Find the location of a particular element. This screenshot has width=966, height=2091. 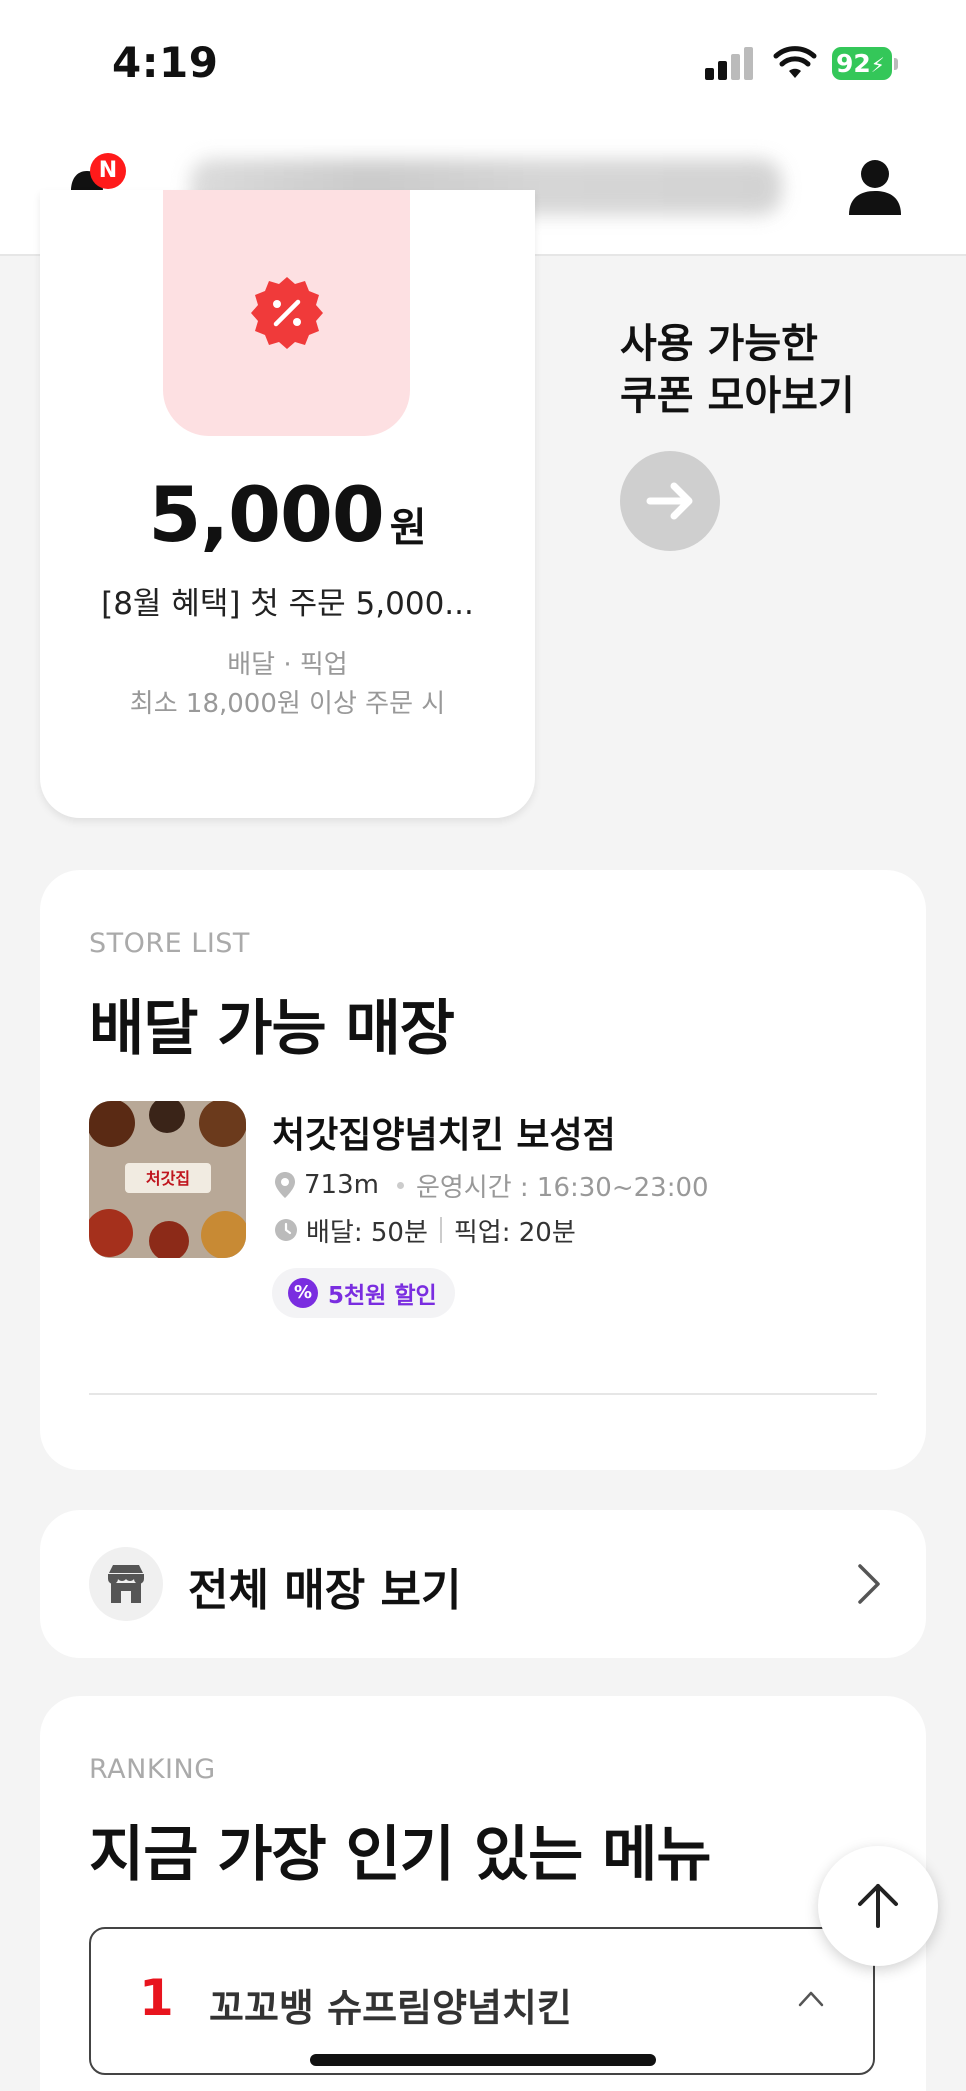

food-image: 처갓집 is located at coordinates (167, 1179).